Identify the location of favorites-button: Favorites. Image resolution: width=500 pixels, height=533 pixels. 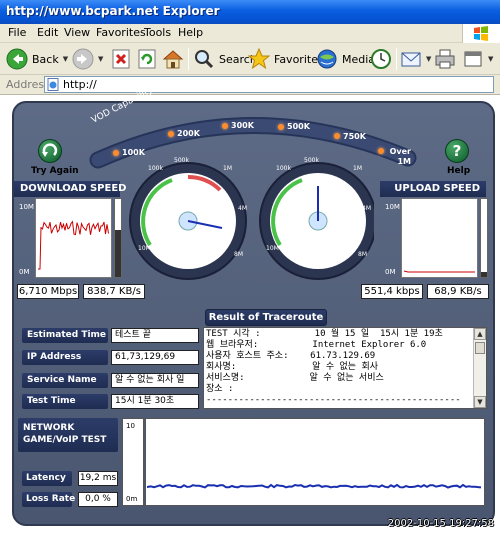
(286, 59).